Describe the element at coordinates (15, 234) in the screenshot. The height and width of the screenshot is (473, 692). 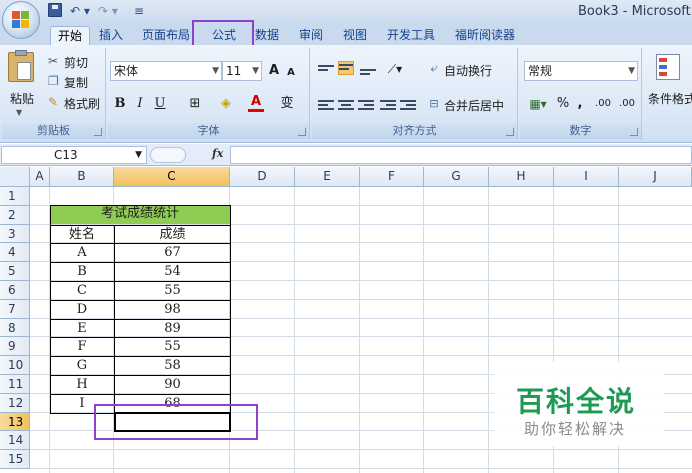
I see `row-header-3: 3` at that location.